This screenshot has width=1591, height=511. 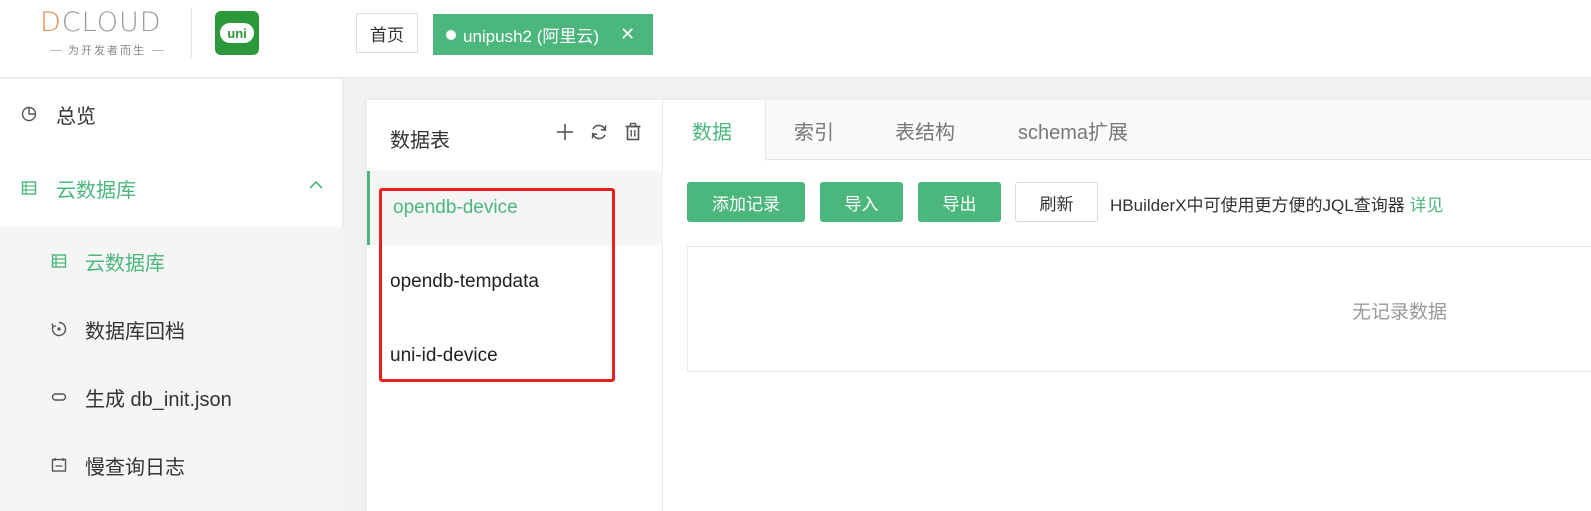 What do you see at coordinates (925, 130) in the screenshot?
I see `tab-schema: 表结构` at bounding box center [925, 130].